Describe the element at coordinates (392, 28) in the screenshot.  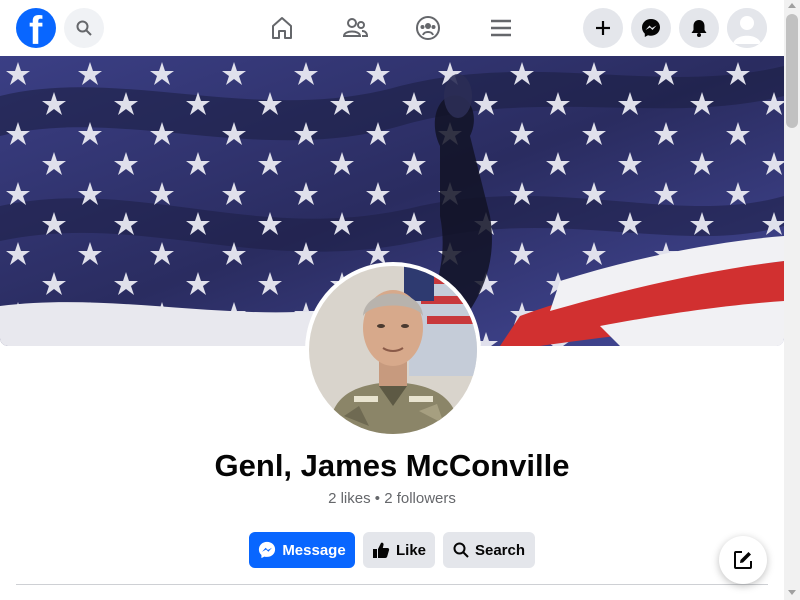
I see `top-navigation-bar: f` at that location.